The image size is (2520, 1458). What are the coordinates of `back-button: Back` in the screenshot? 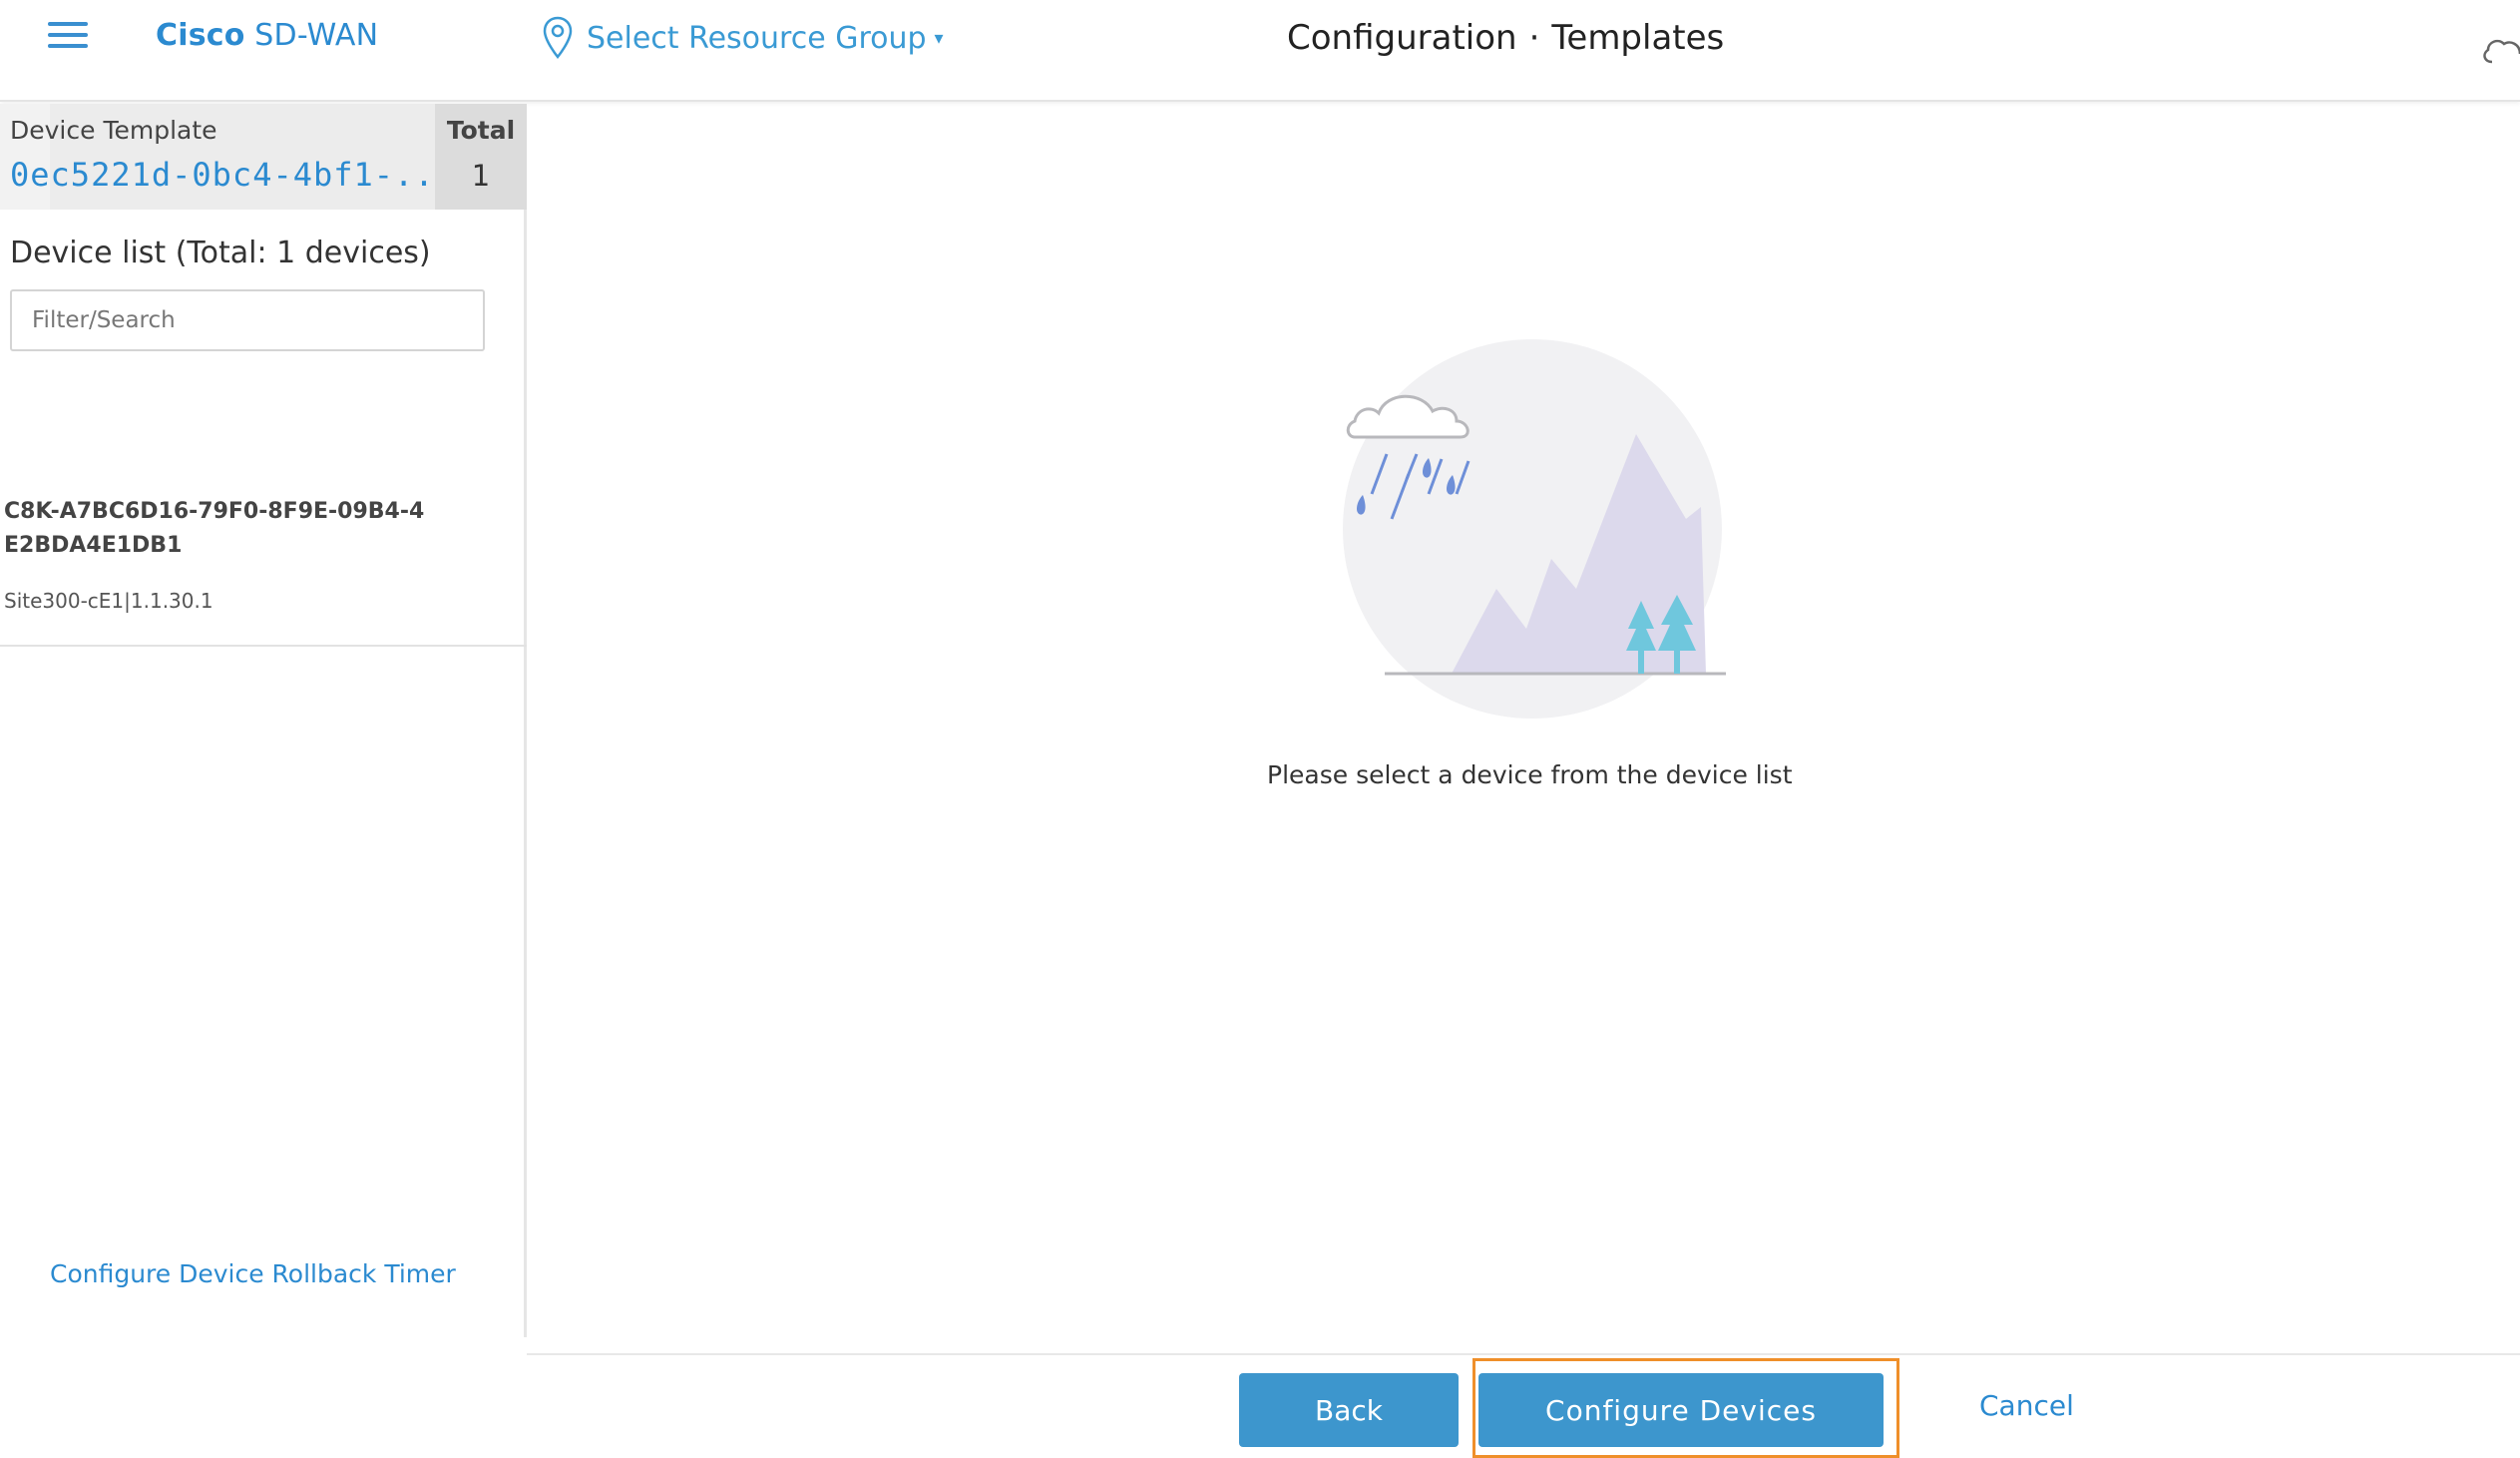 It's located at (1349, 1410).